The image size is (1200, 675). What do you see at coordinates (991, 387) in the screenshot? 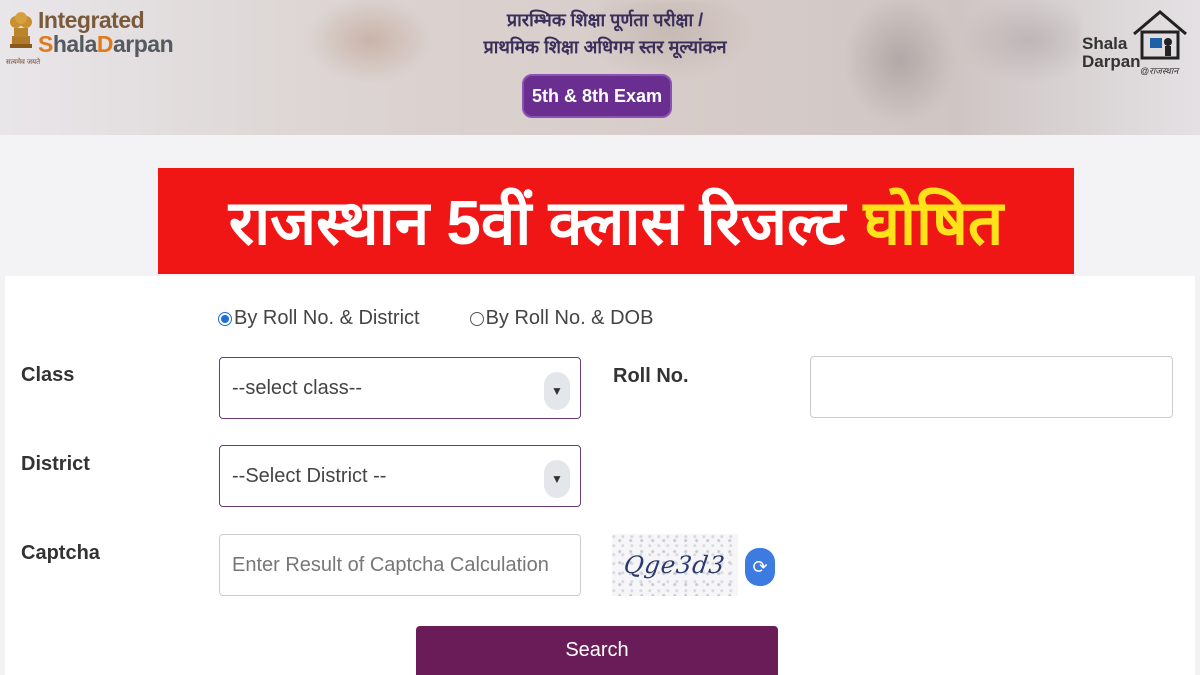
I see `roll-no-input` at bounding box center [991, 387].